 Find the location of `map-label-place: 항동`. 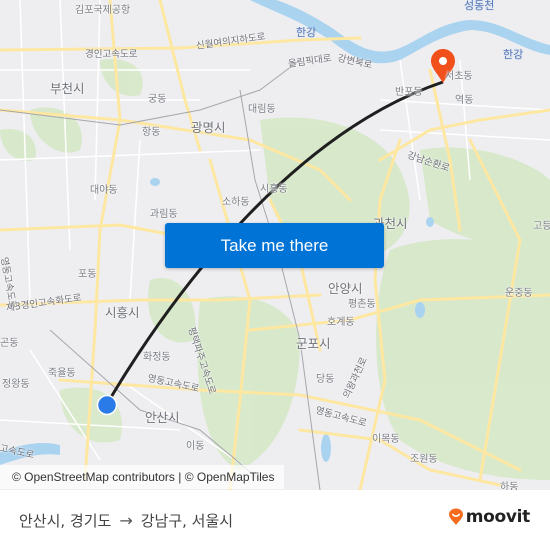

map-label-place: 항동 is located at coordinates (151, 132).